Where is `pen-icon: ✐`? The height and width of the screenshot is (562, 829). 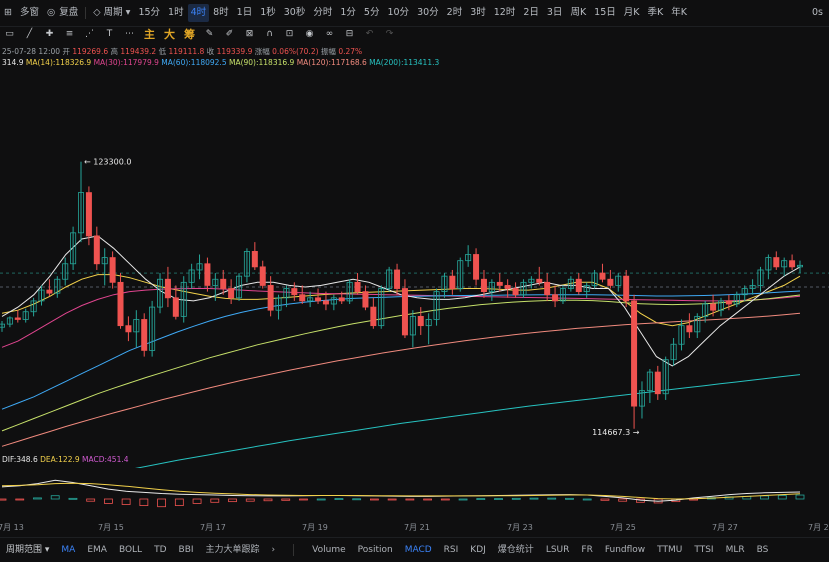
pen-icon: ✐ is located at coordinates (229, 34).